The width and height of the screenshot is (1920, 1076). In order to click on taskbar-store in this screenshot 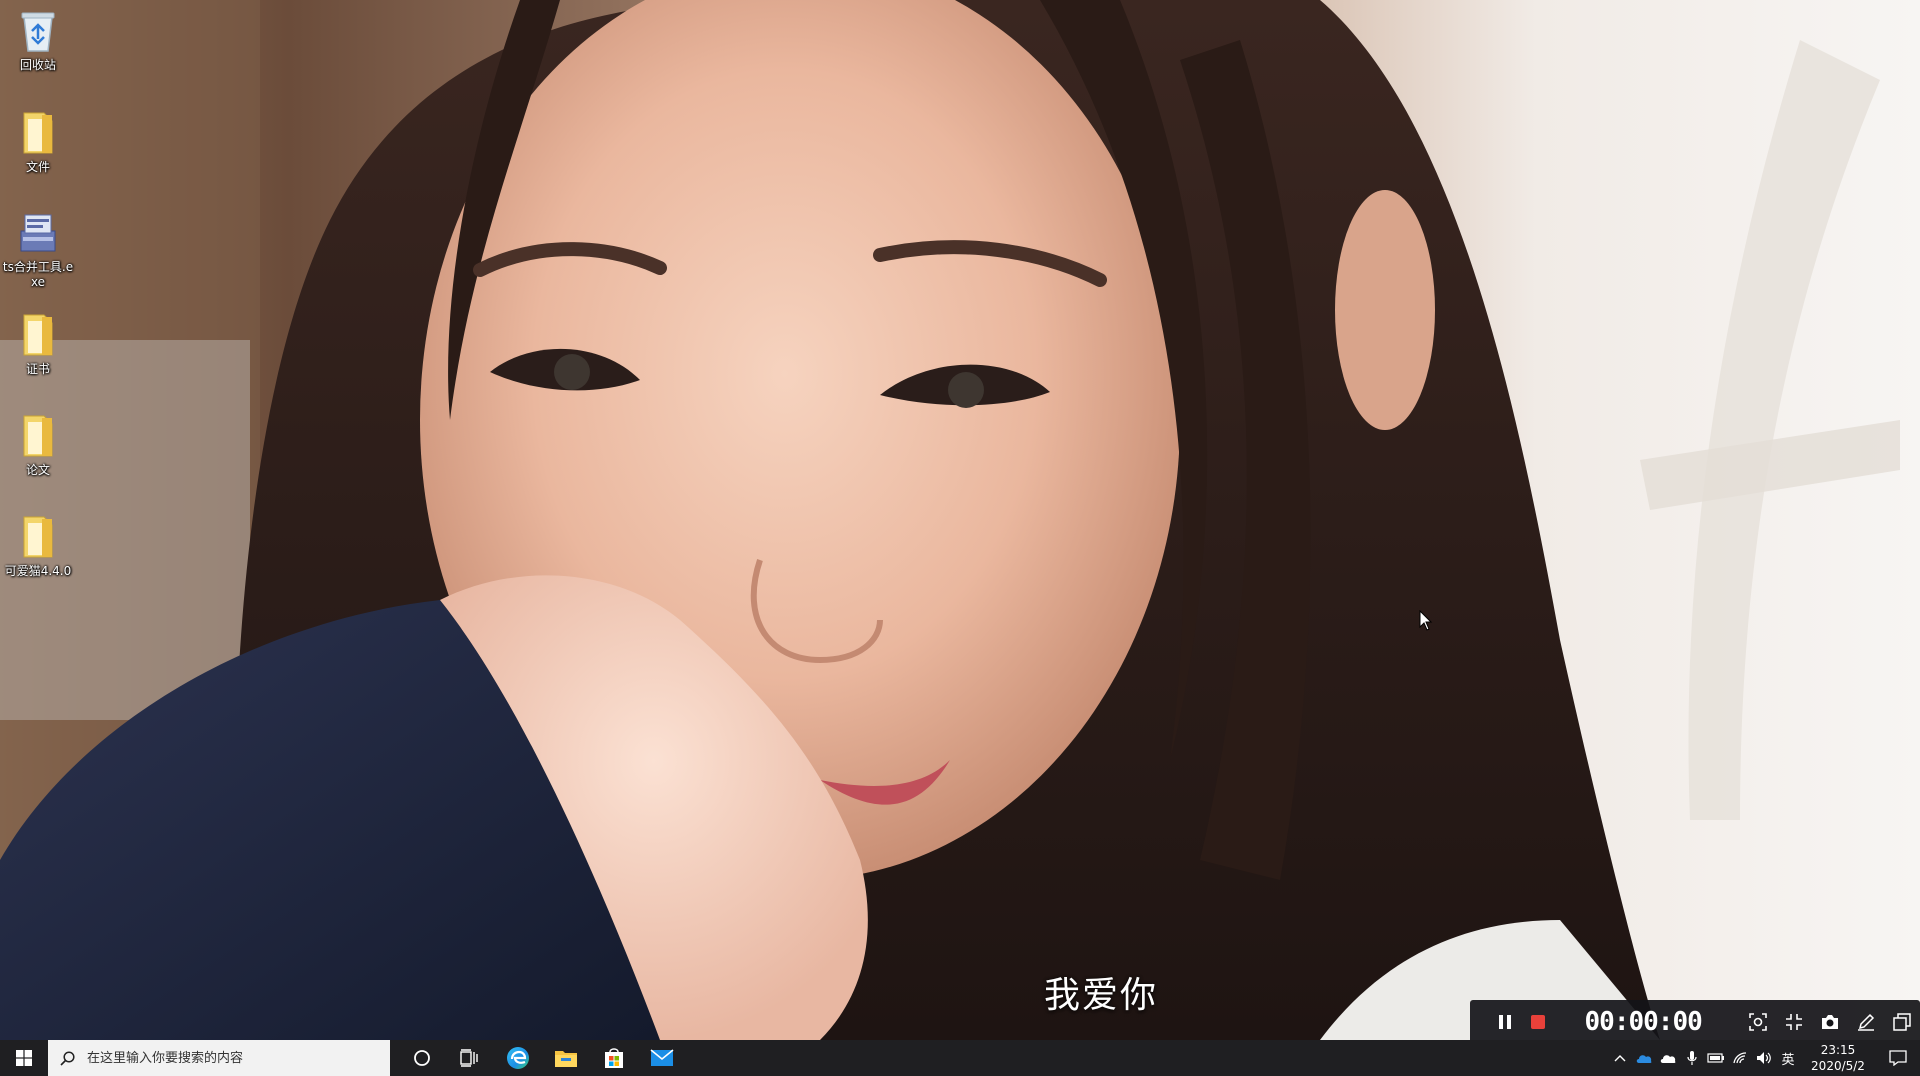, I will do `click(614, 1058)`.